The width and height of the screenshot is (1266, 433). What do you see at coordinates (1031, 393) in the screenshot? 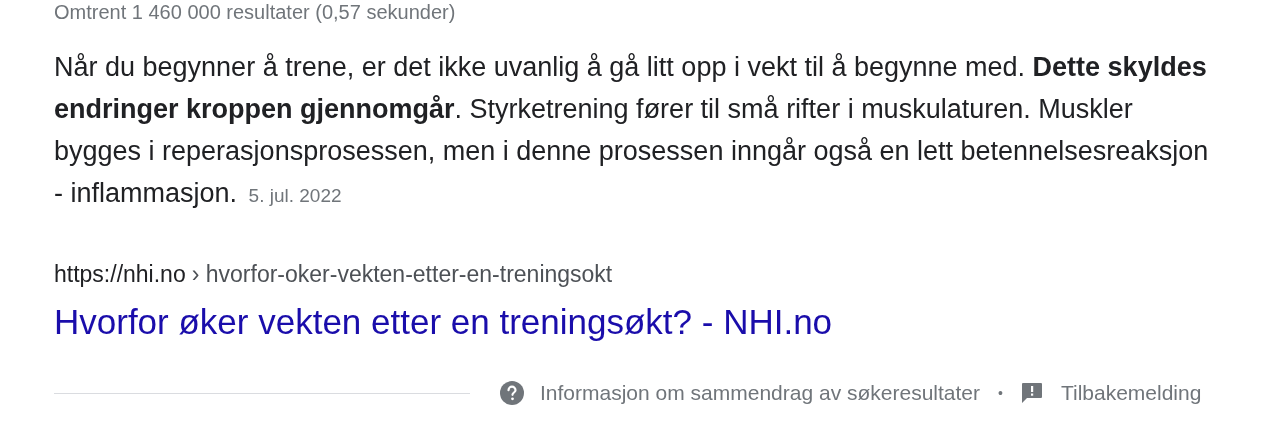
I see `feedback-icon` at bounding box center [1031, 393].